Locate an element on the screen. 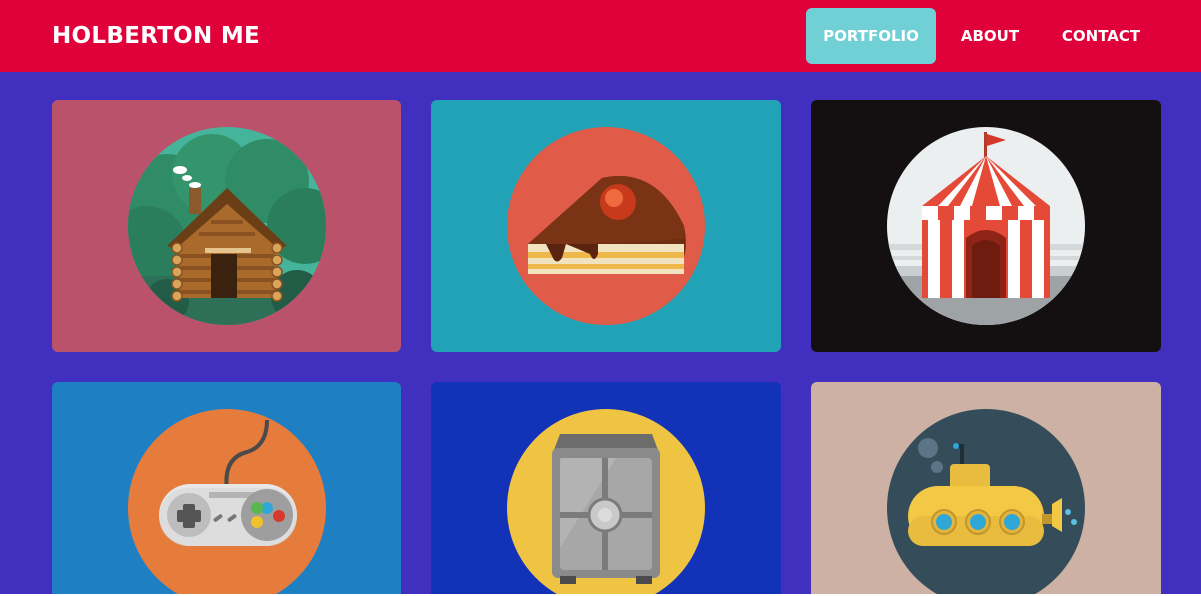  portfolio-card-cake is located at coordinates (606, 226).